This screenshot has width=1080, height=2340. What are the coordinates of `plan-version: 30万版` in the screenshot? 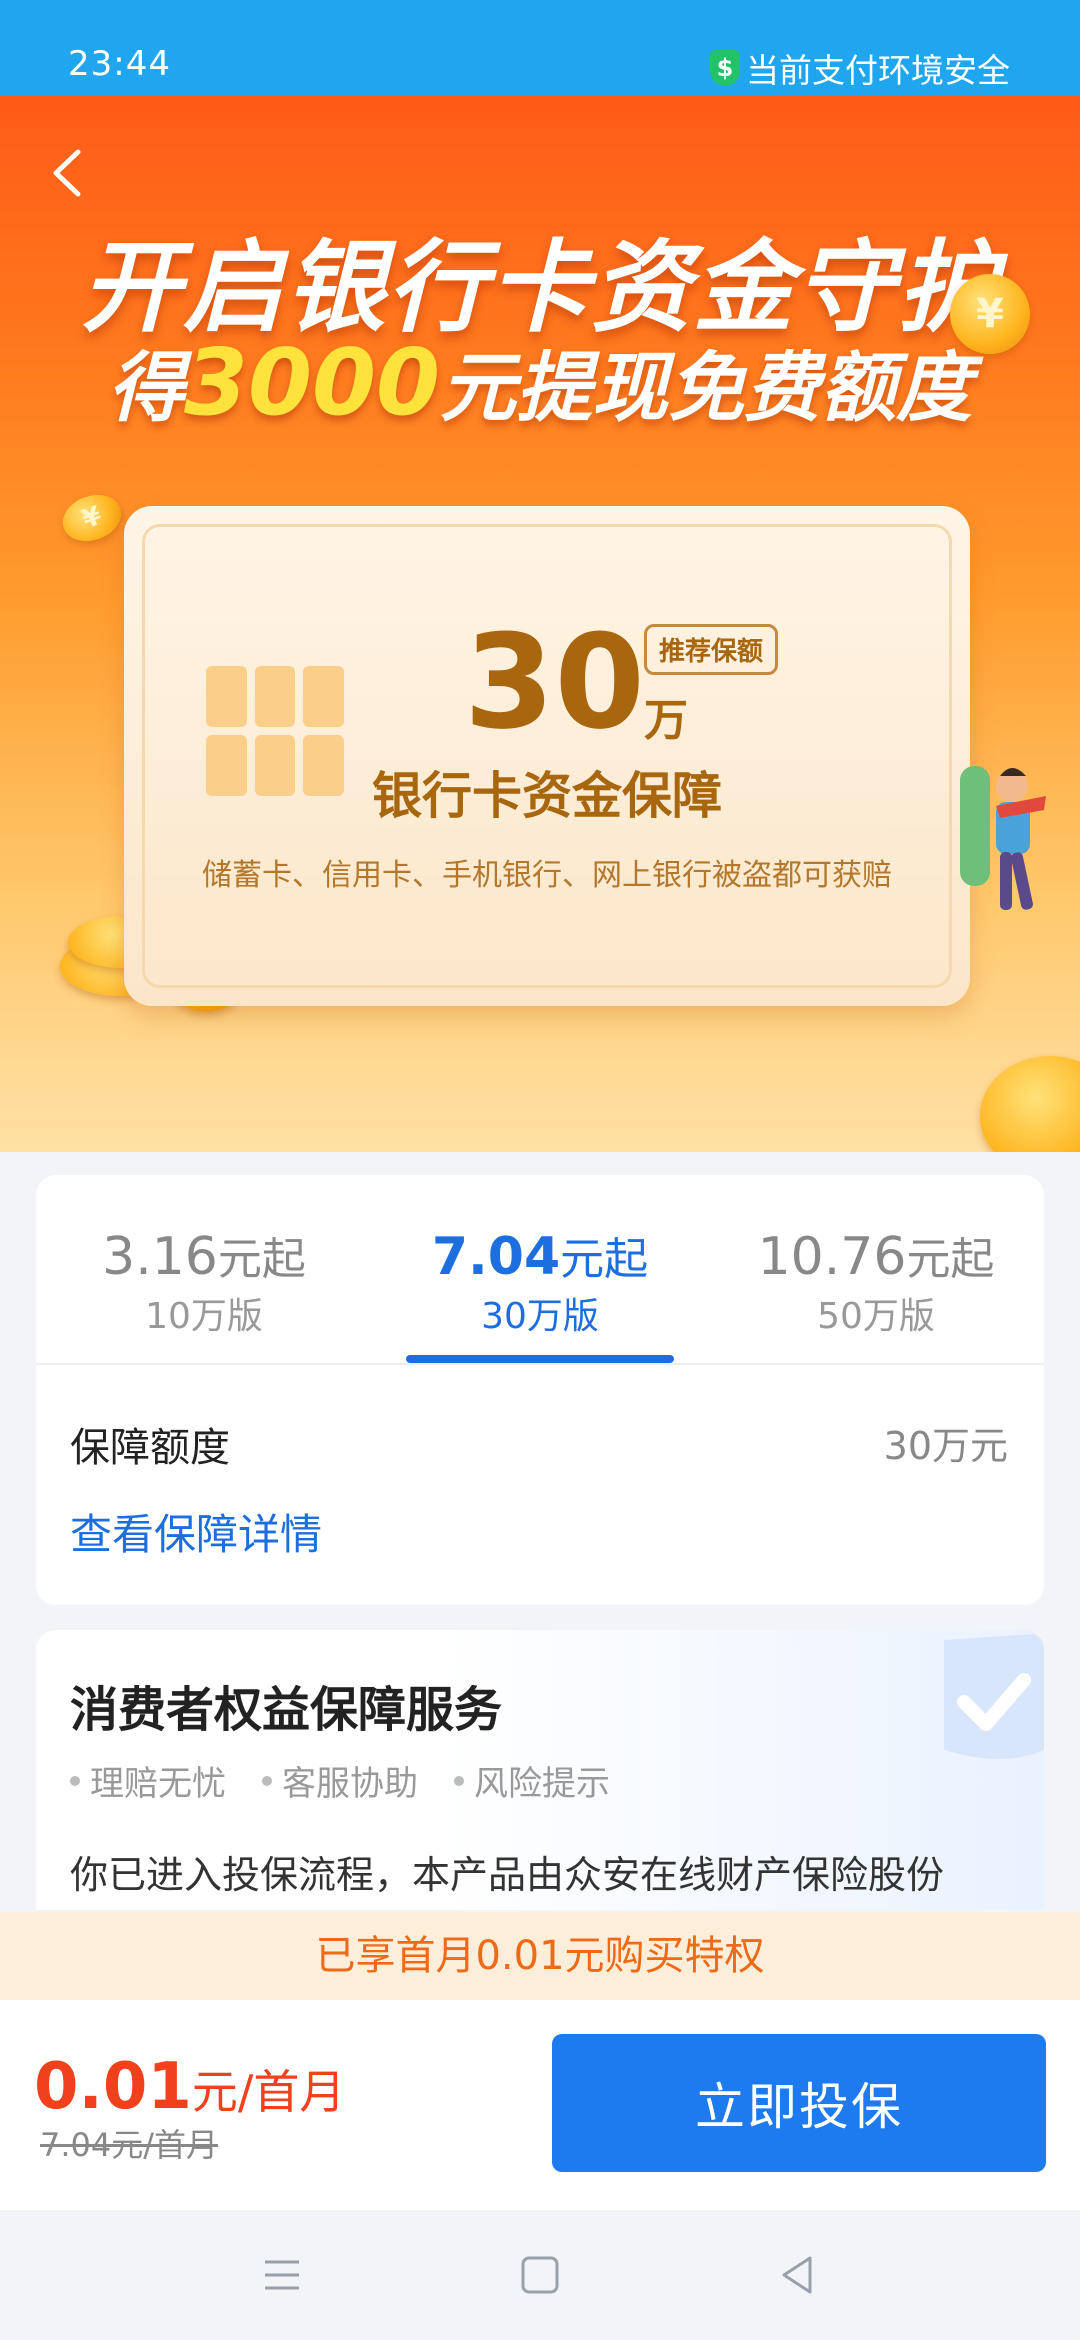 It's located at (540, 1316).